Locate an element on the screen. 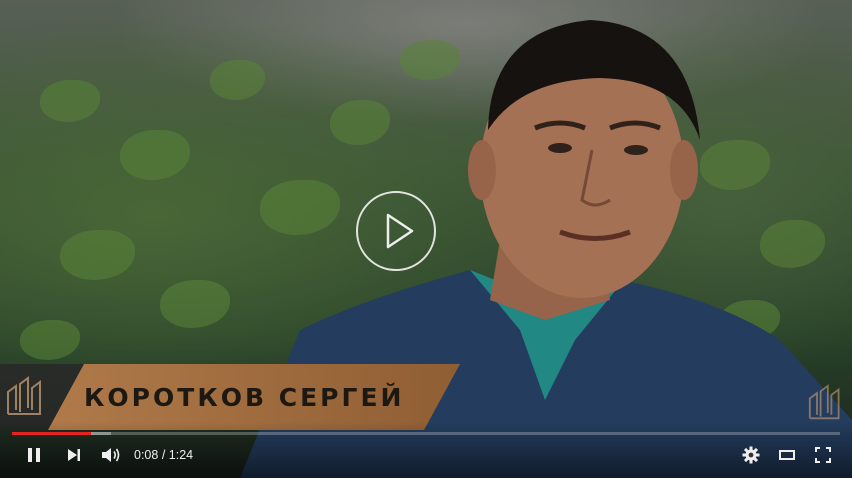 The height and width of the screenshot is (478, 852). duration: 1:24 is located at coordinates (181, 455).